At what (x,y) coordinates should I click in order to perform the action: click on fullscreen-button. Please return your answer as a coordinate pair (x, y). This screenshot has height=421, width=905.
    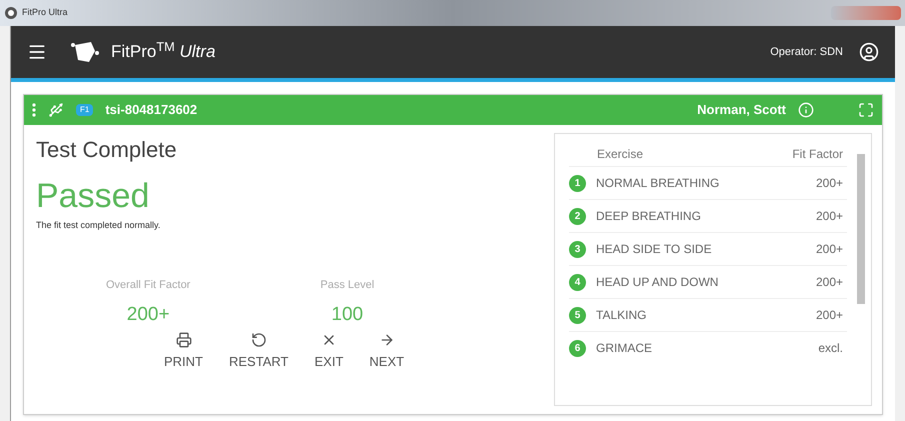
    Looking at the image, I should click on (866, 110).